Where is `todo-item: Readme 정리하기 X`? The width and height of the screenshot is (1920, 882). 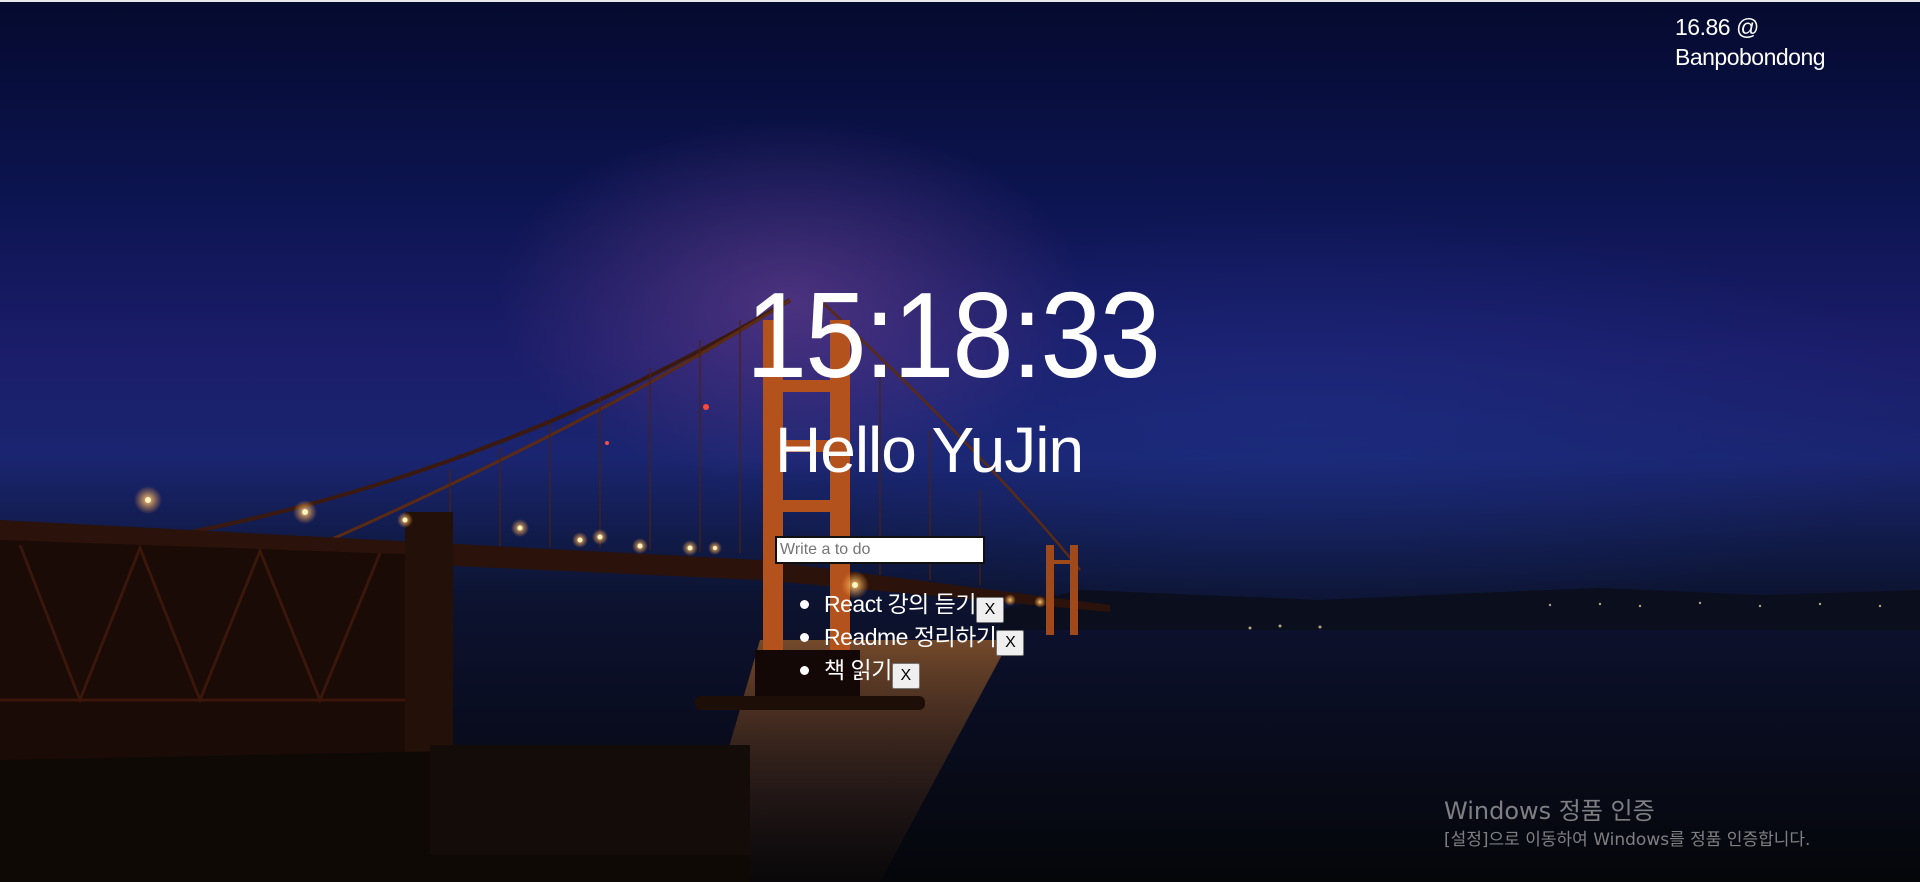 todo-item: Readme 정리하기 X is located at coordinates (912, 638).